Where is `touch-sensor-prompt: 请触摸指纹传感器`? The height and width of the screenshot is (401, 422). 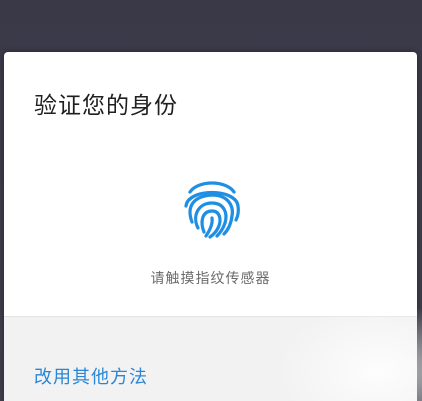 touch-sensor-prompt: 请触摸指纹传感器 is located at coordinates (210, 279).